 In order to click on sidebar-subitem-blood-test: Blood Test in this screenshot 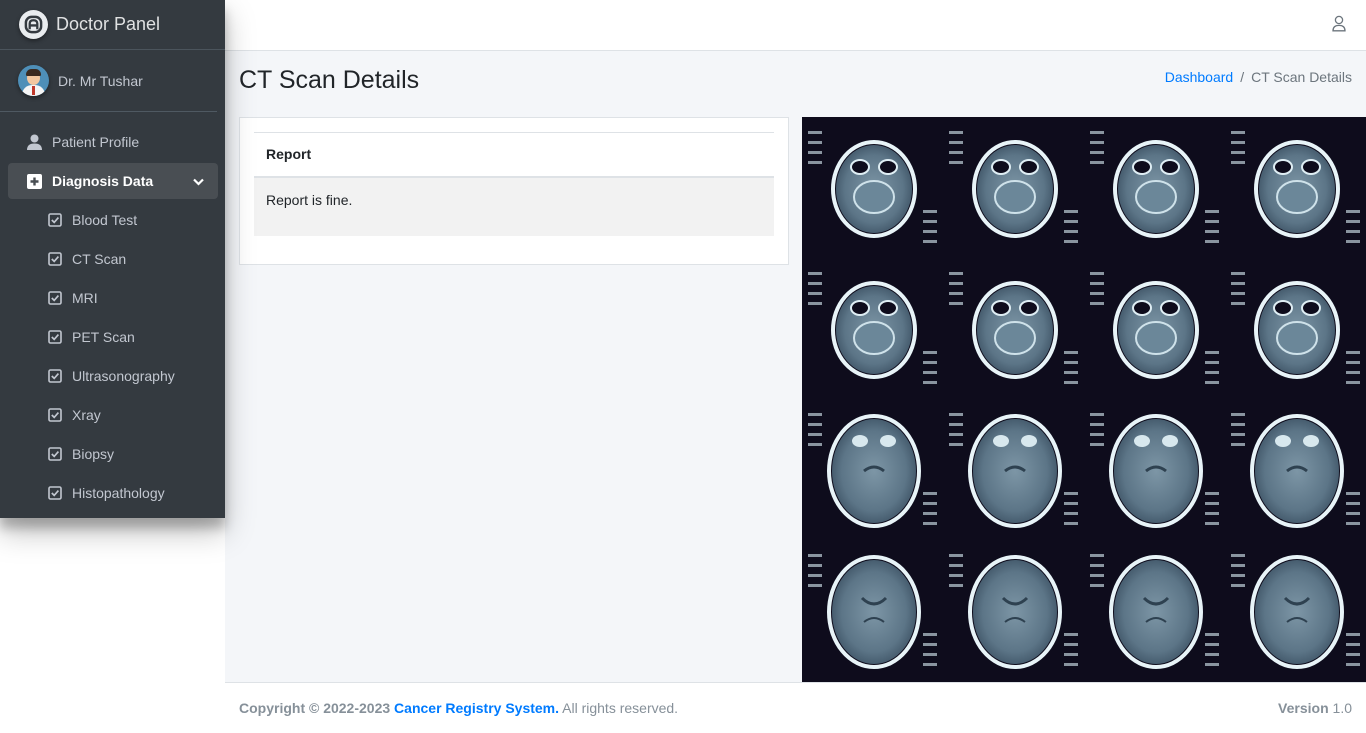, I will do `click(113, 220)`.